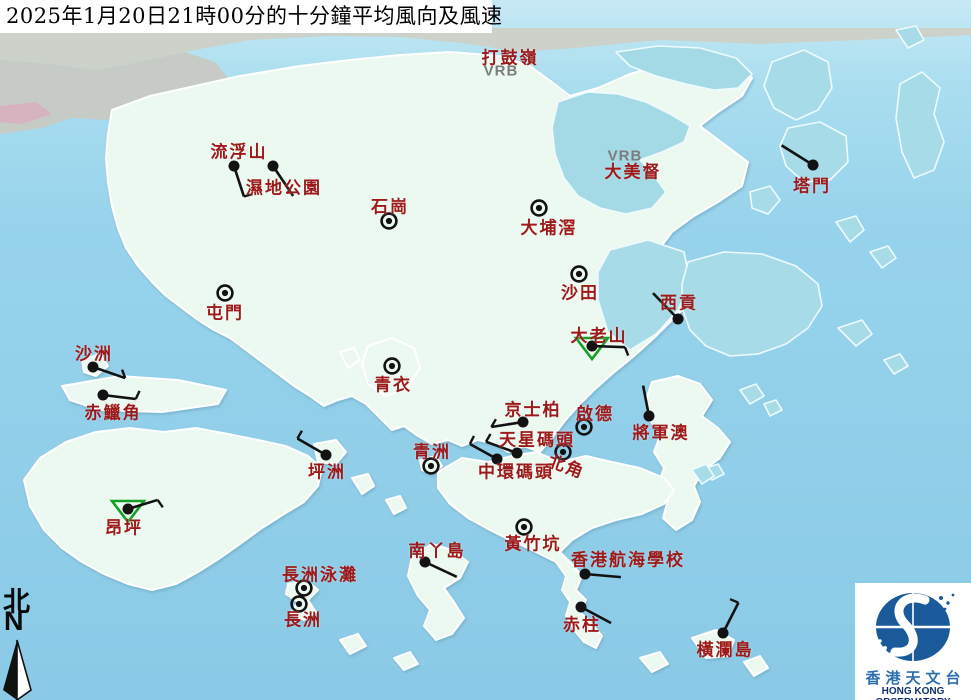  Describe the element at coordinates (20, 640) in the screenshot. I see `compass: 北 N` at that location.